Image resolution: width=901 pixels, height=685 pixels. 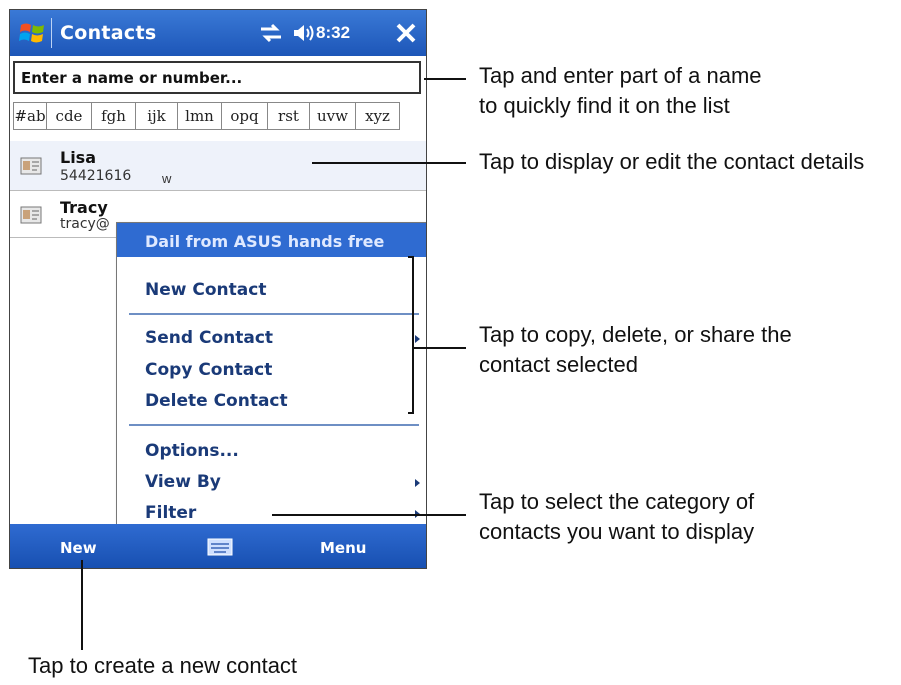 What do you see at coordinates (157, 116) in the screenshot?
I see `tab-ijk: ijk` at bounding box center [157, 116].